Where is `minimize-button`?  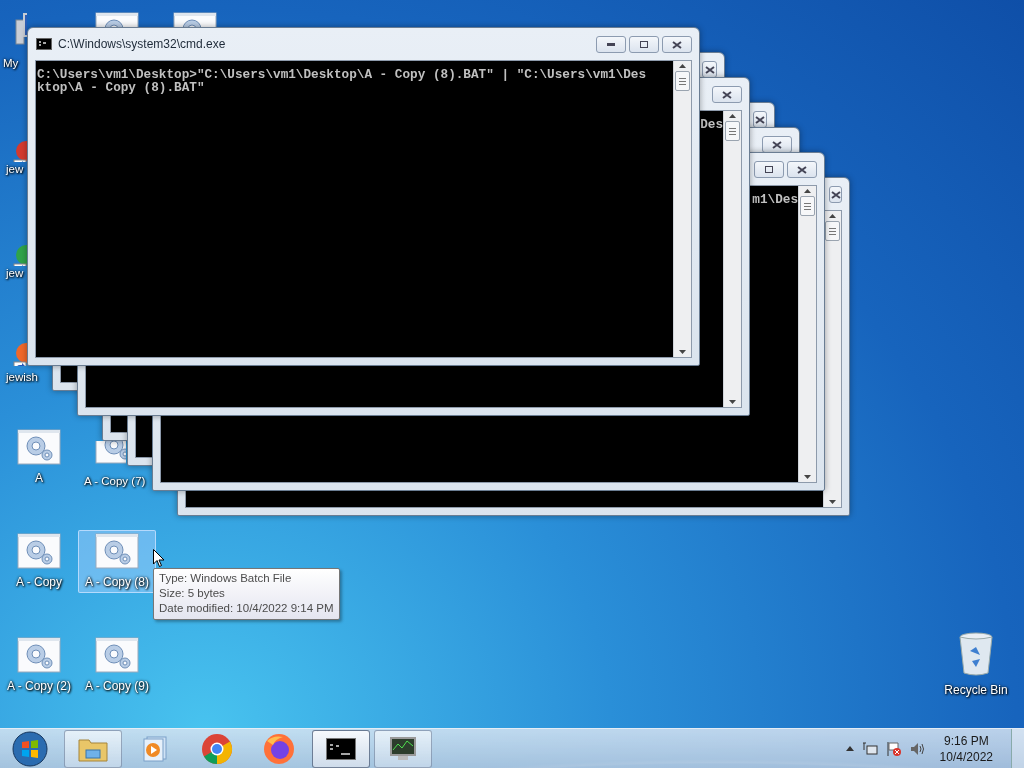 minimize-button is located at coordinates (611, 44).